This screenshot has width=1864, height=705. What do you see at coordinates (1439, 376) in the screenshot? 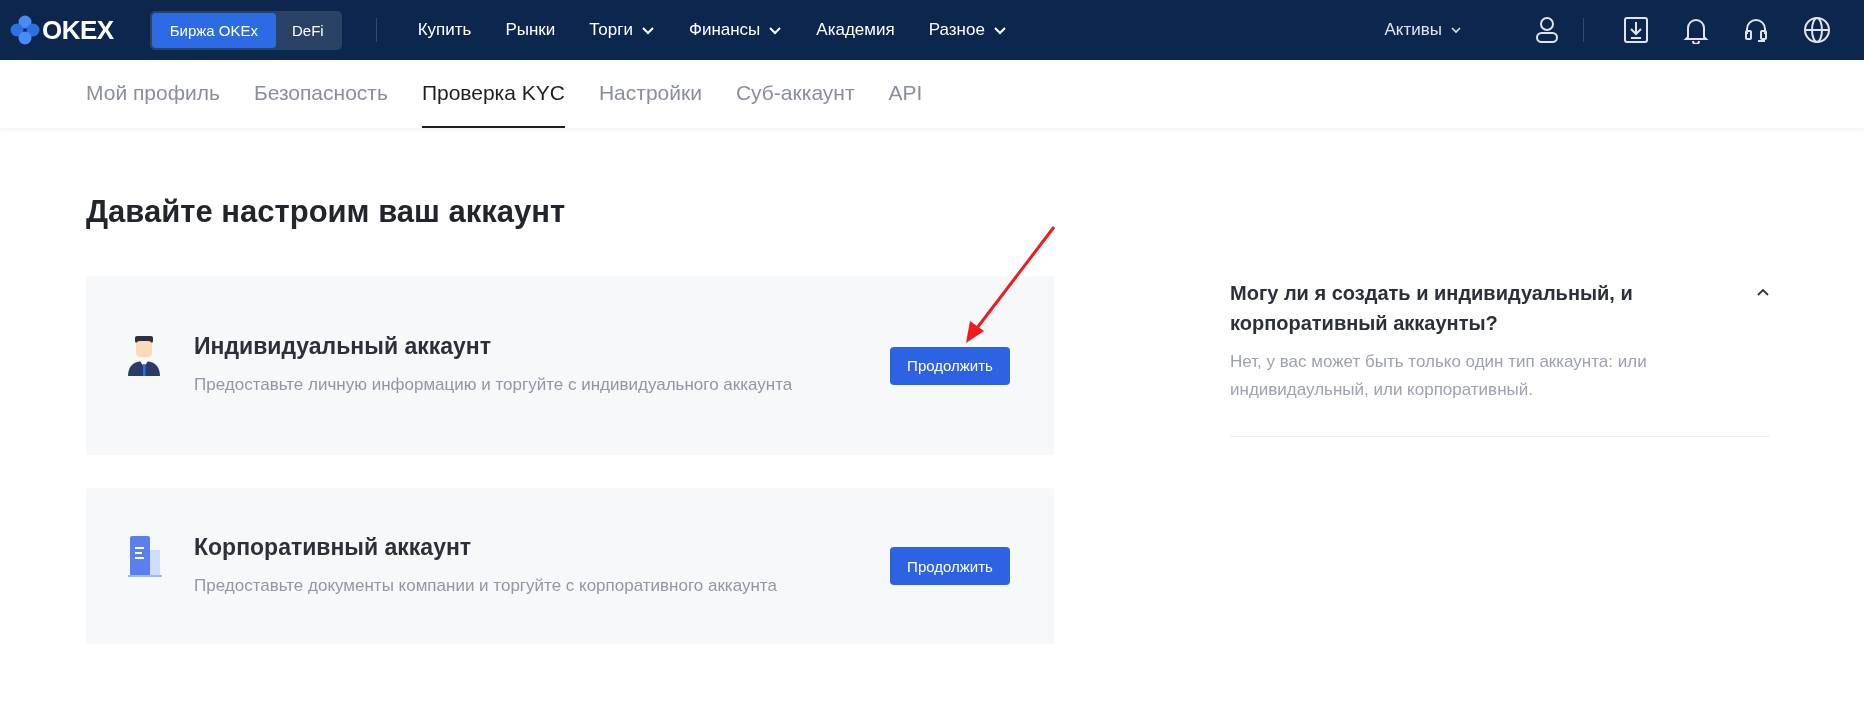
I see `faq-answer: Нет, у вас может быть только один тип аккаунта: или индивидаульный, или корпоративный.` at bounding box center [1439, 376].